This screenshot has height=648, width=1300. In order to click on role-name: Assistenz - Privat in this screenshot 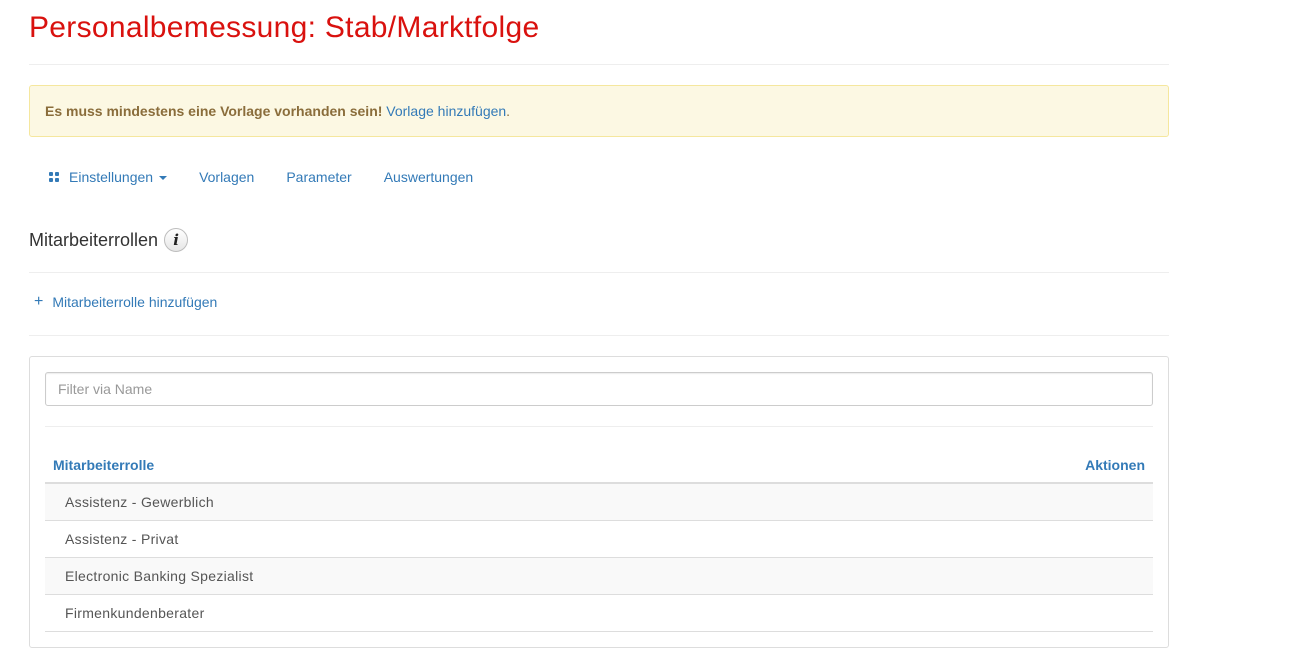, I will do `click(122, 539)`.